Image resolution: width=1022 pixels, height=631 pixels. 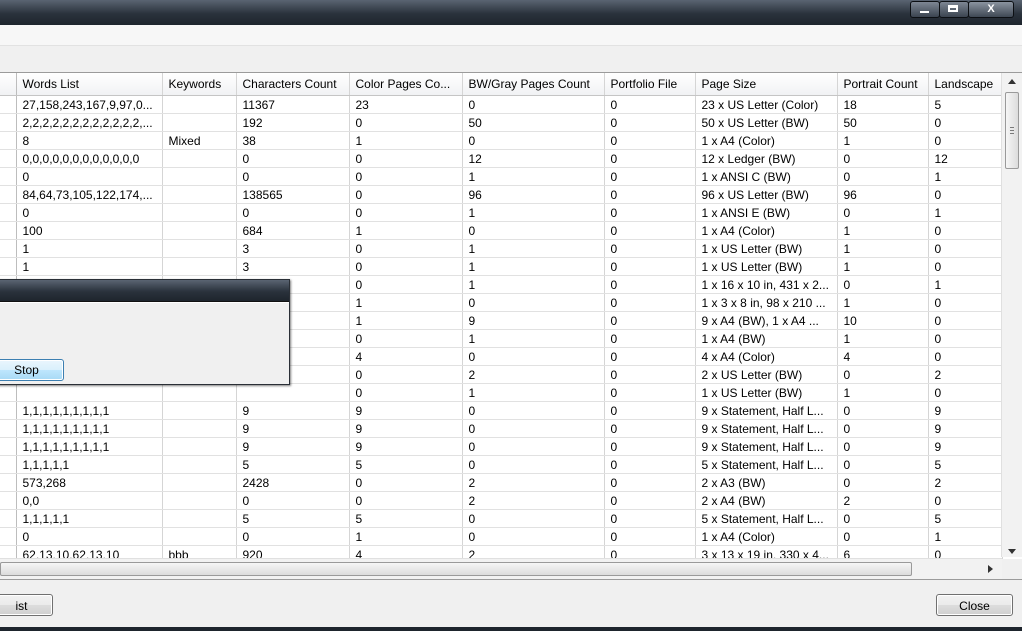 I want to click on table-row: 8 Mixed 38 1 0 0 1 x A4 (Color) 1 0, so click(x=501, y=140).